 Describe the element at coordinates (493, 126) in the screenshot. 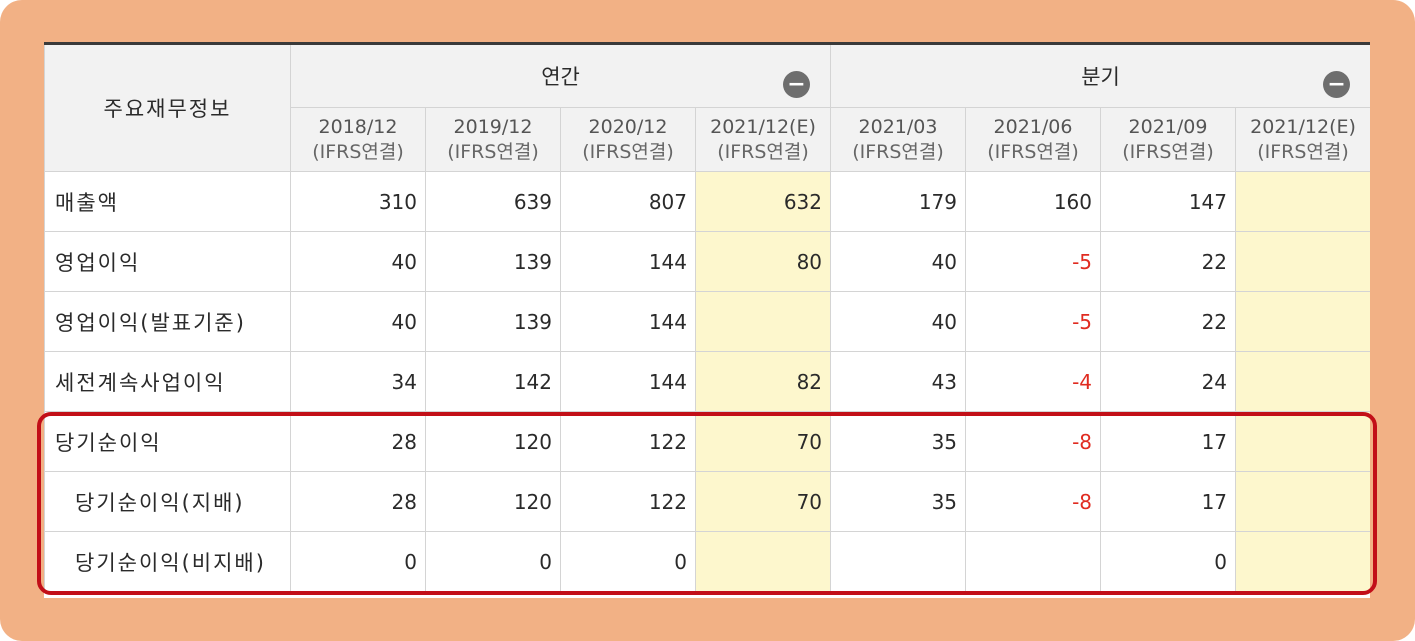

I see `period-date: 2019/12` at that location.